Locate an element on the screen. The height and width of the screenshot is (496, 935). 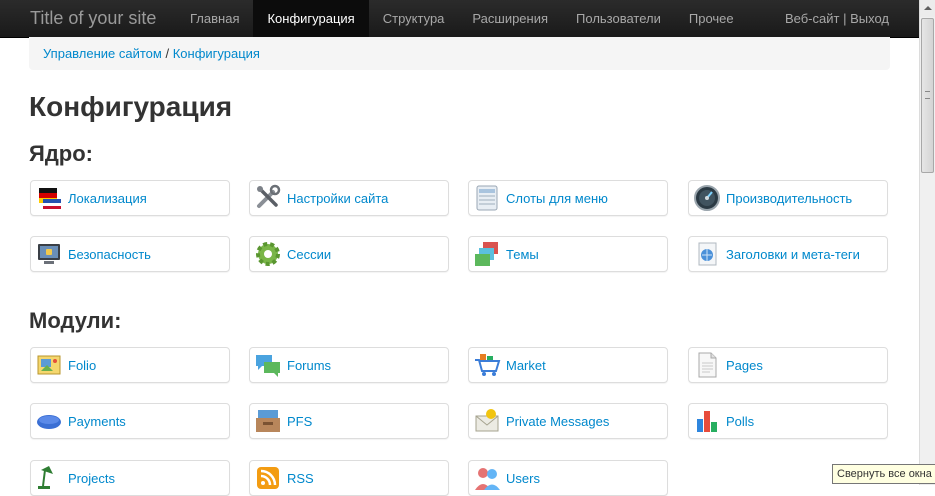
tile-payments: Payments is located at coordinates (130, 421).